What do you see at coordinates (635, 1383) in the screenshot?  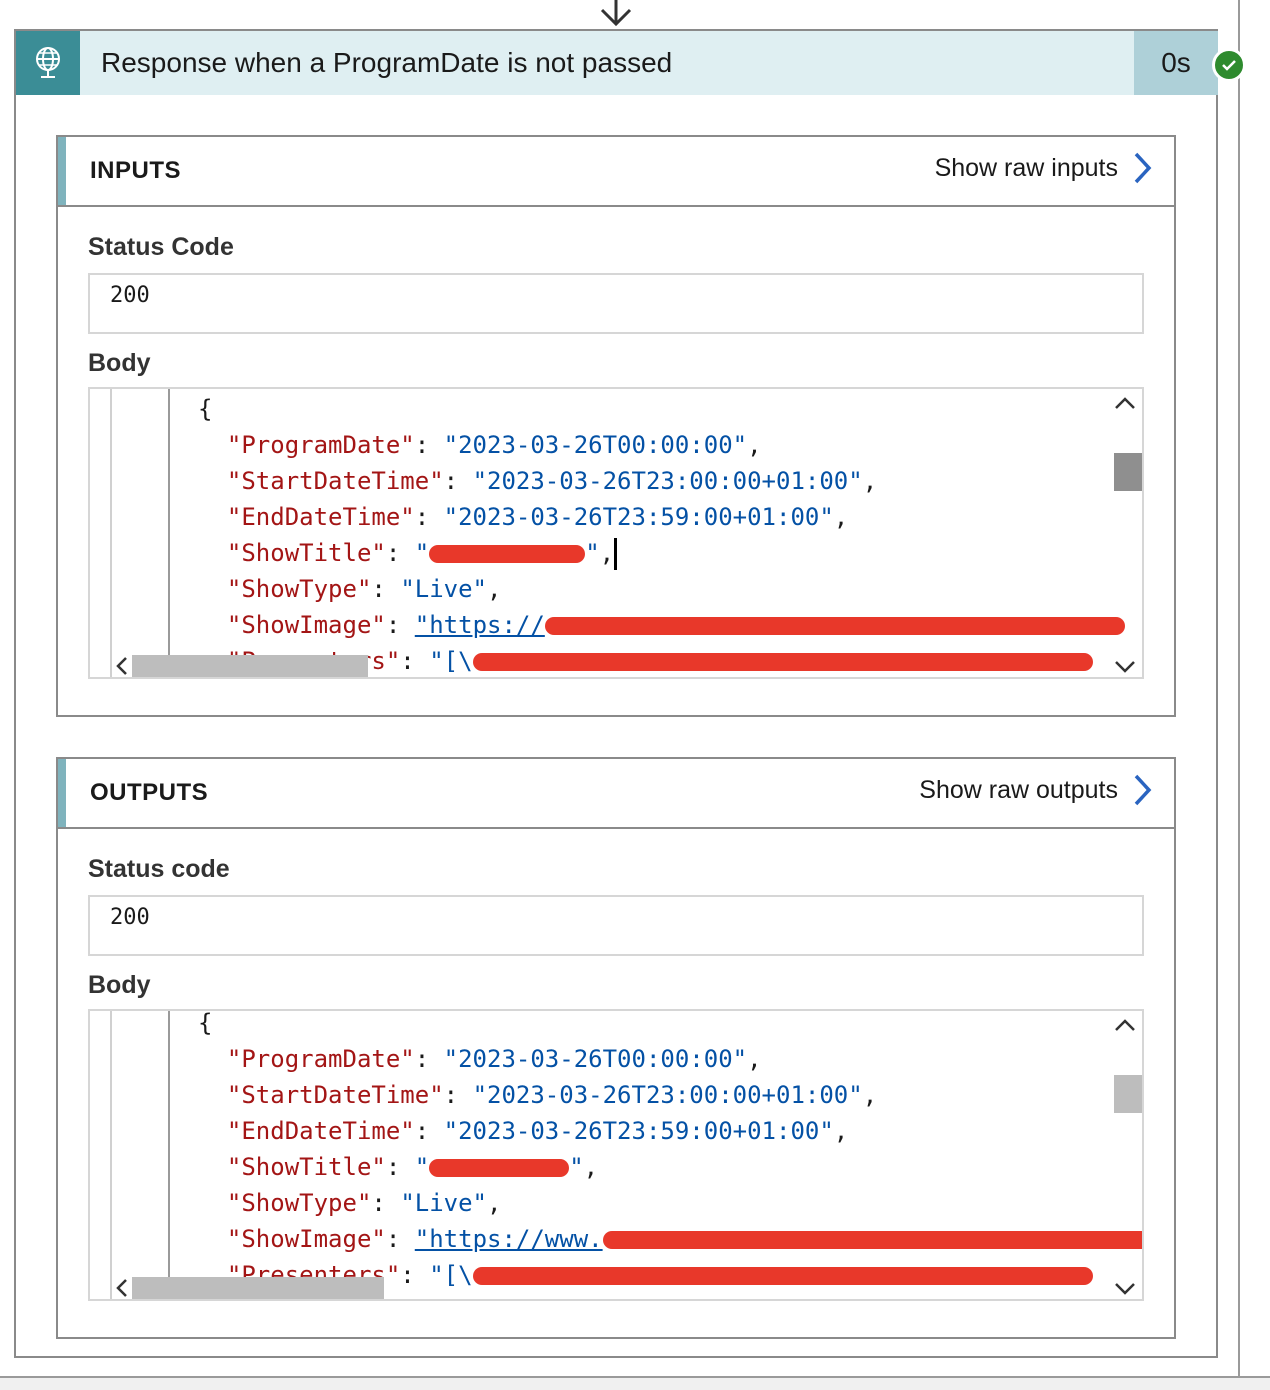 I see `canvas-bottom` at bounding box center [635, 1383].